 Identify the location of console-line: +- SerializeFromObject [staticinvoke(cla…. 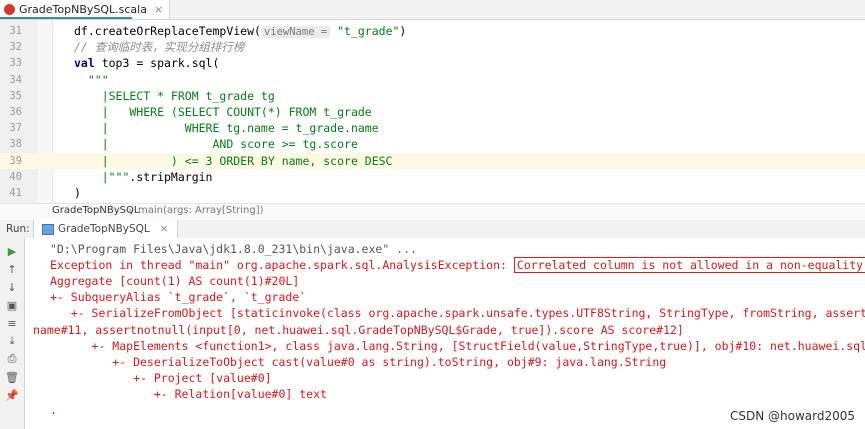
(467, 313).